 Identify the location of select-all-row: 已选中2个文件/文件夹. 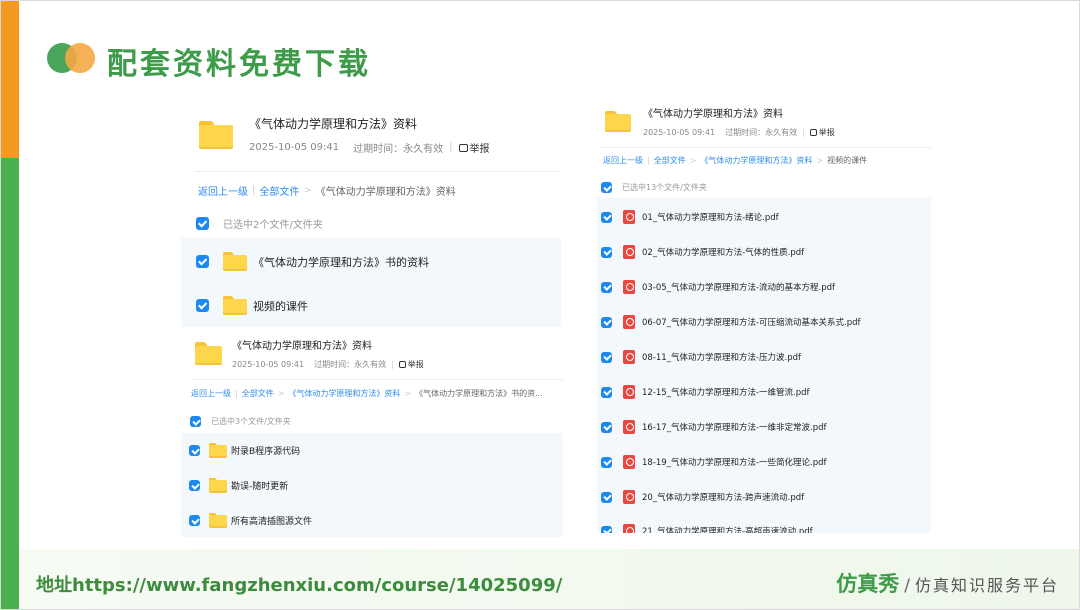
(259, 223).